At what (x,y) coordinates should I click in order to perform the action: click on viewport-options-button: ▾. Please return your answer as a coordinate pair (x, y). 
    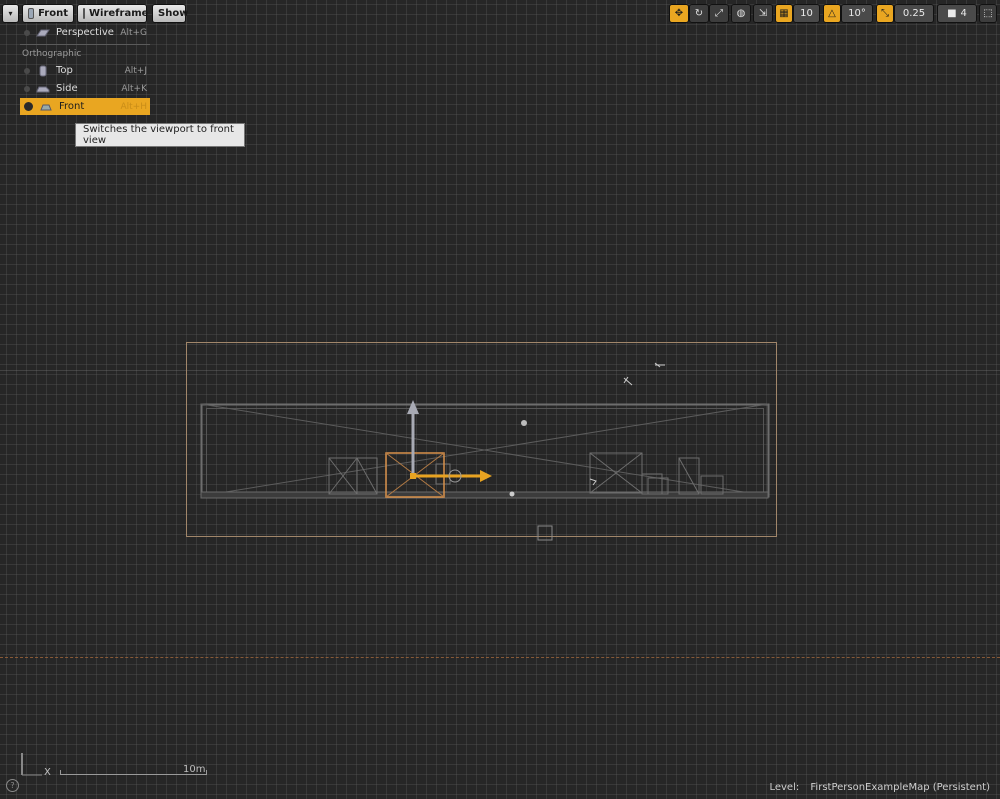
    Looking at the image, I should click on (10, 13).